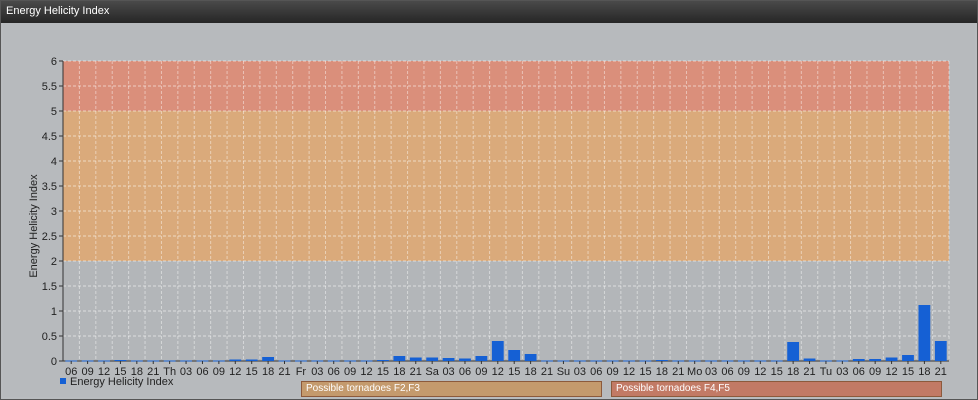 The image size is (978, 400). I want to click on x-tick-label: Sa, so click(432, 372).